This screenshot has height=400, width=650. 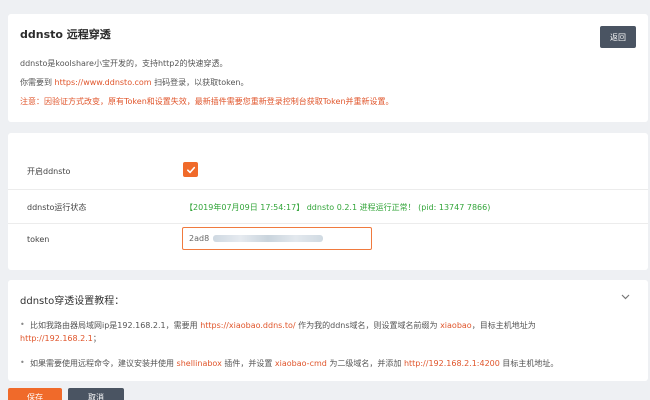 I want to click on guide-text: ；, so click(x=96, y=338).